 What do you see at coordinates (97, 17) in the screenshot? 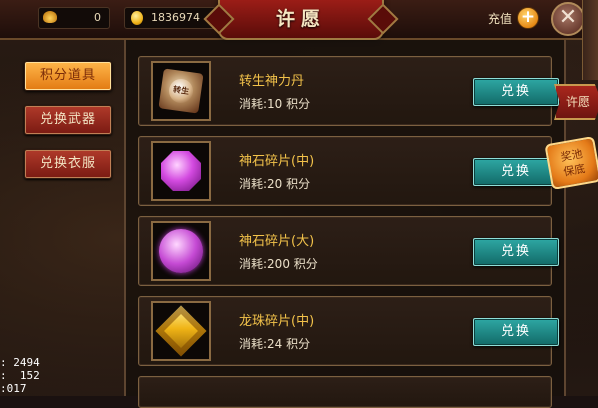
I see `gold-ingot-value: 0` at bounding box center [97, 17].